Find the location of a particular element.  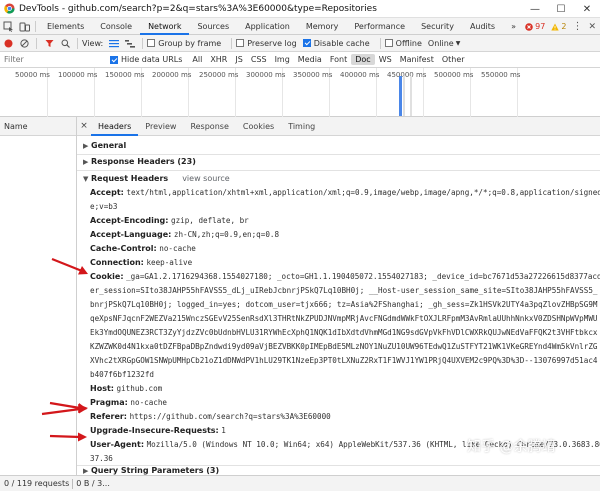

warning-icon is located at coordinates (555, 26).